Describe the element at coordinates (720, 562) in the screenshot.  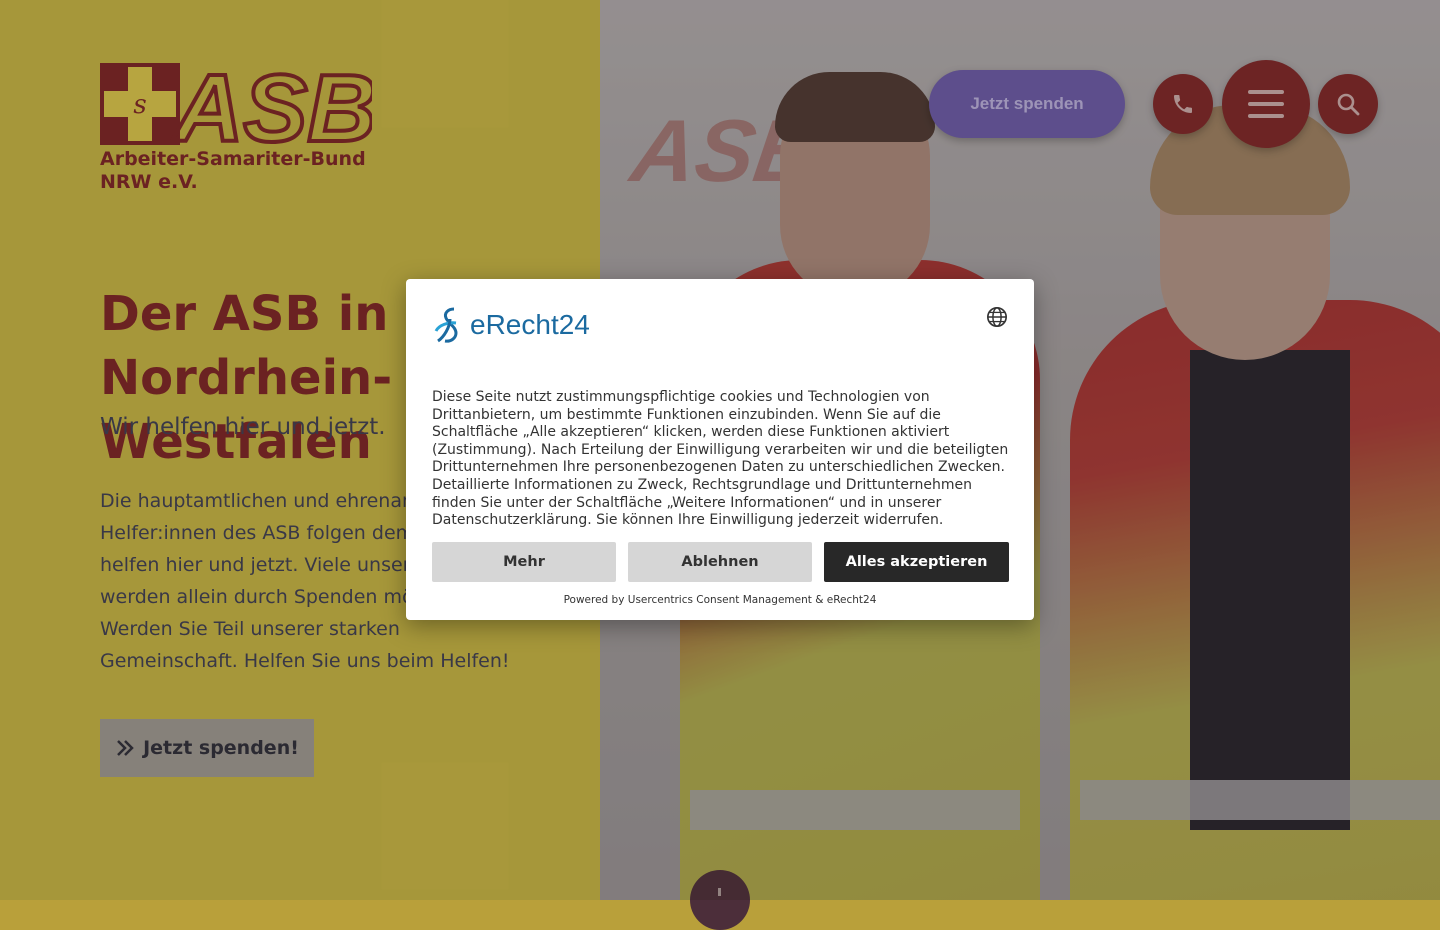
I see `deny-button: Ablehnen` at that location.